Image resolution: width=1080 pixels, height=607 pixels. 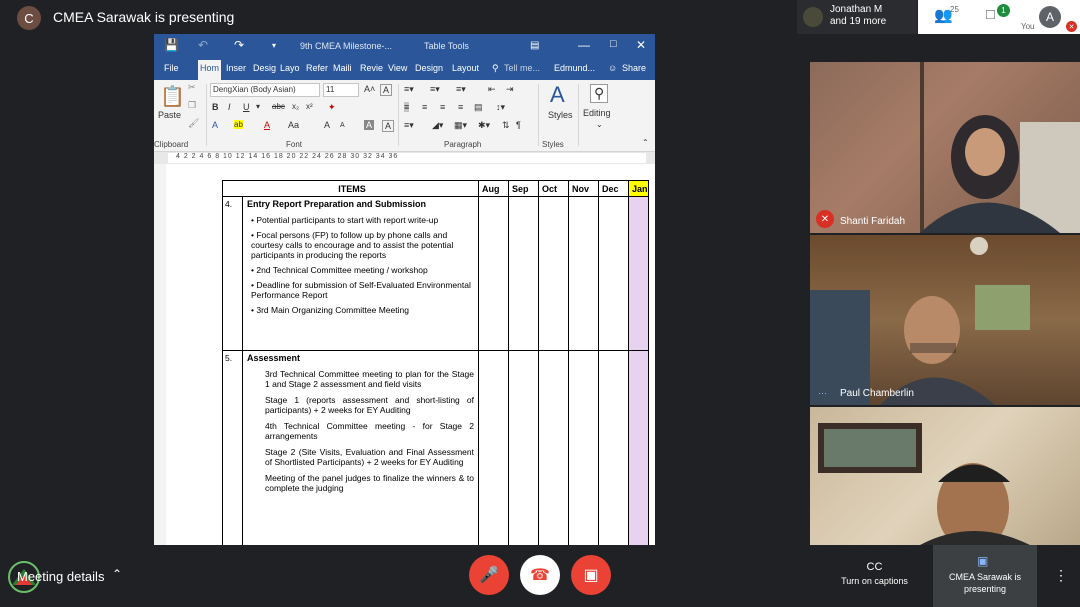 I want to click on styles-icon: A, so click(x=557, y=95).